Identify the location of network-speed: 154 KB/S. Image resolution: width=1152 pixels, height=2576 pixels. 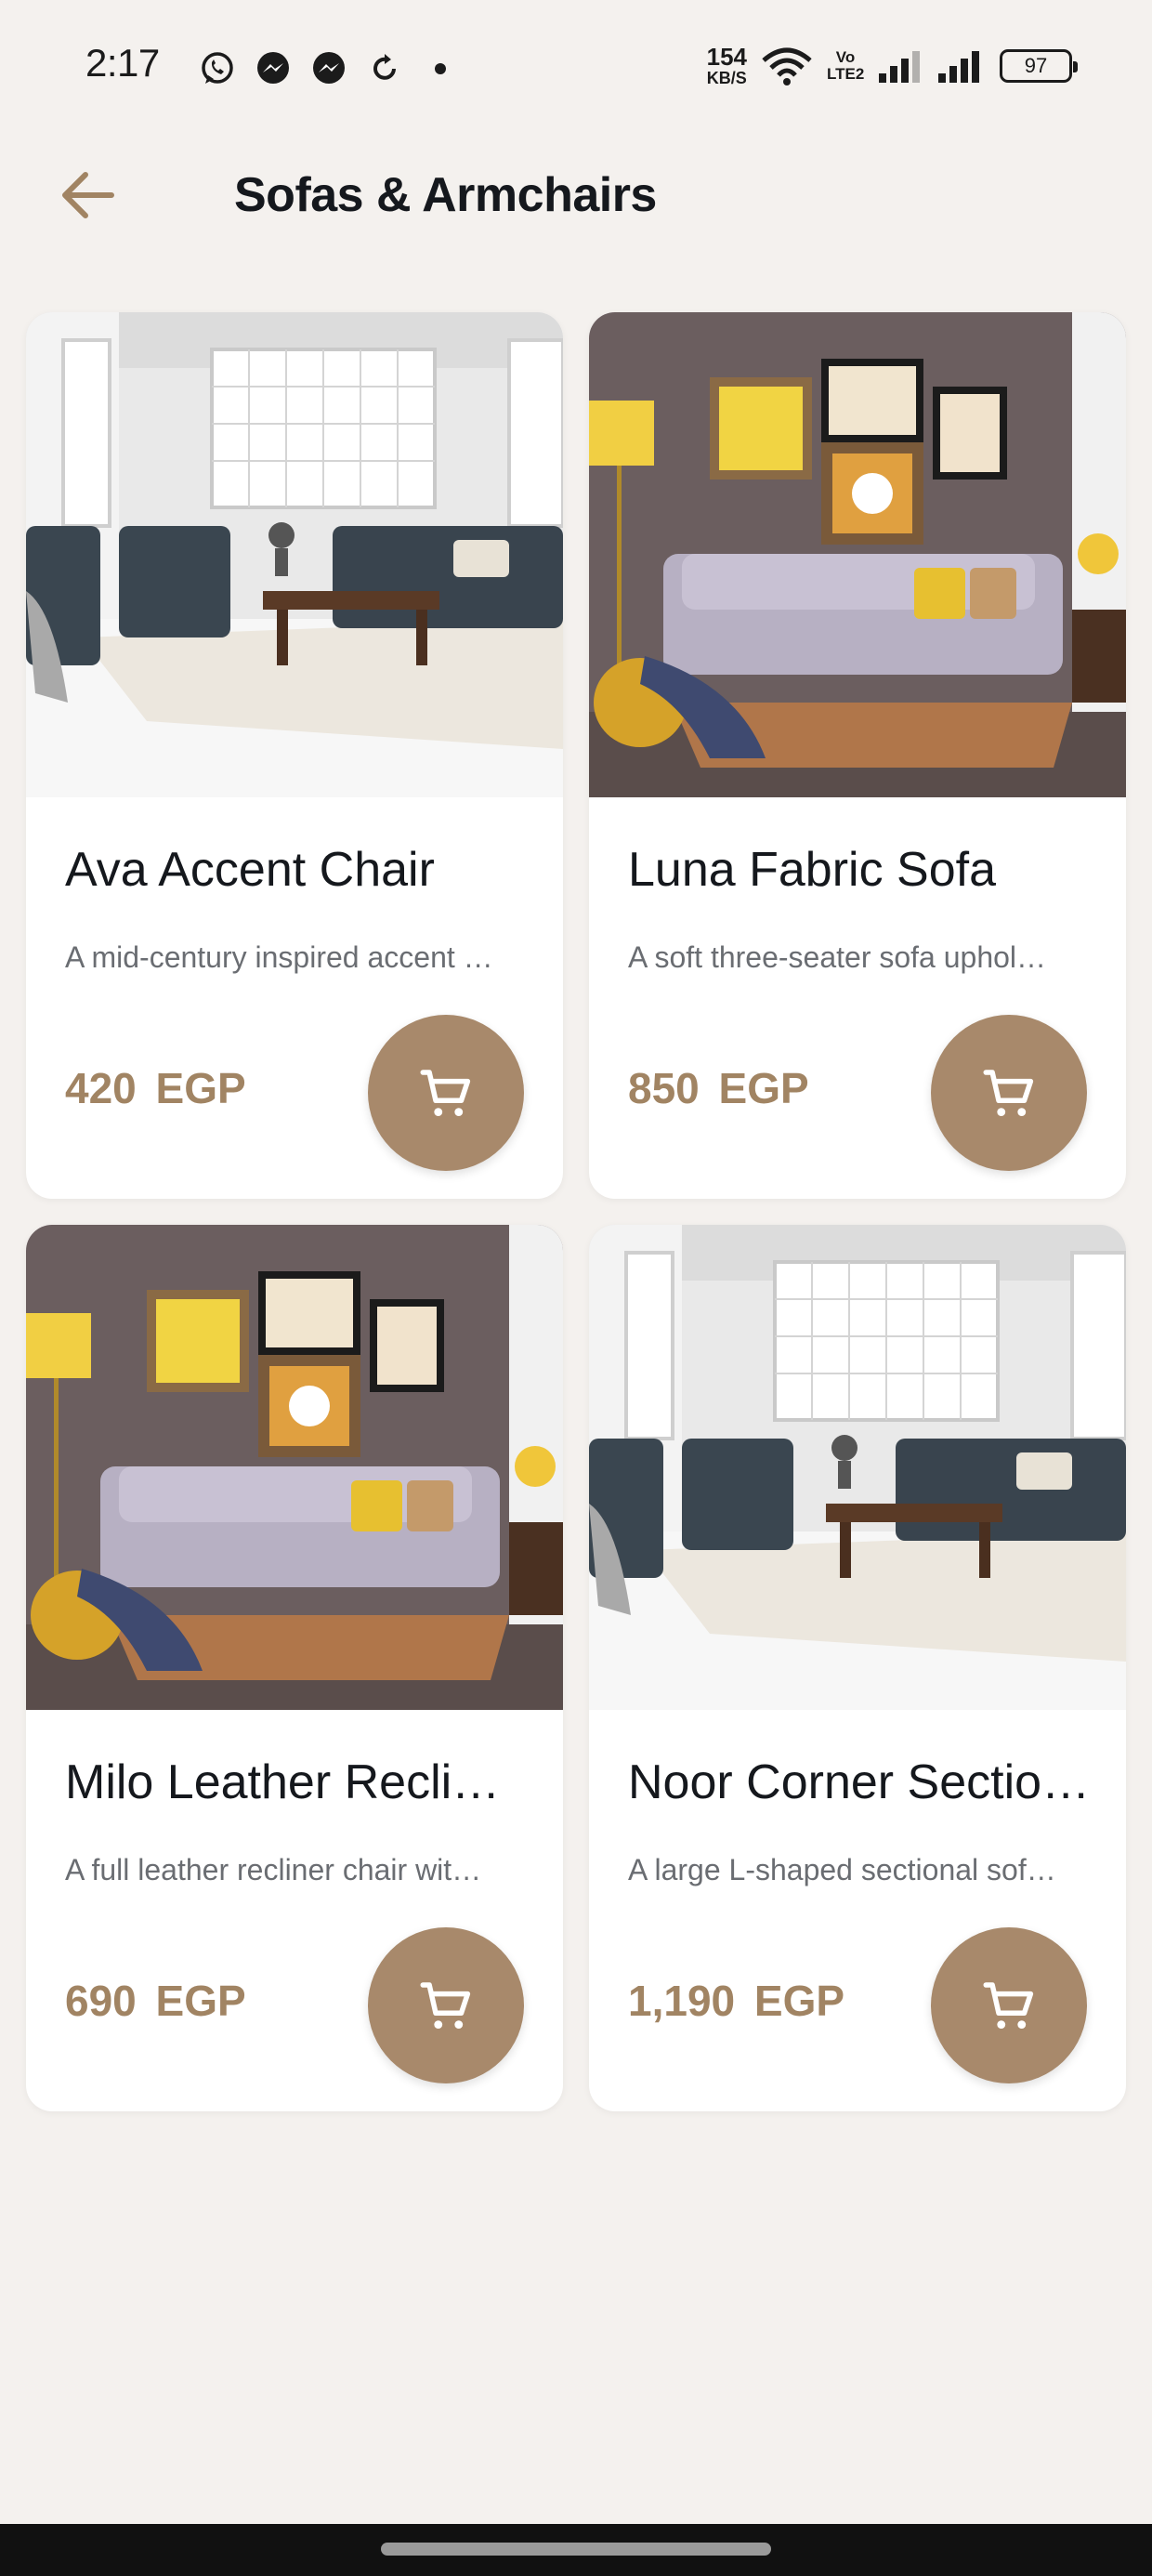
(726, 65).